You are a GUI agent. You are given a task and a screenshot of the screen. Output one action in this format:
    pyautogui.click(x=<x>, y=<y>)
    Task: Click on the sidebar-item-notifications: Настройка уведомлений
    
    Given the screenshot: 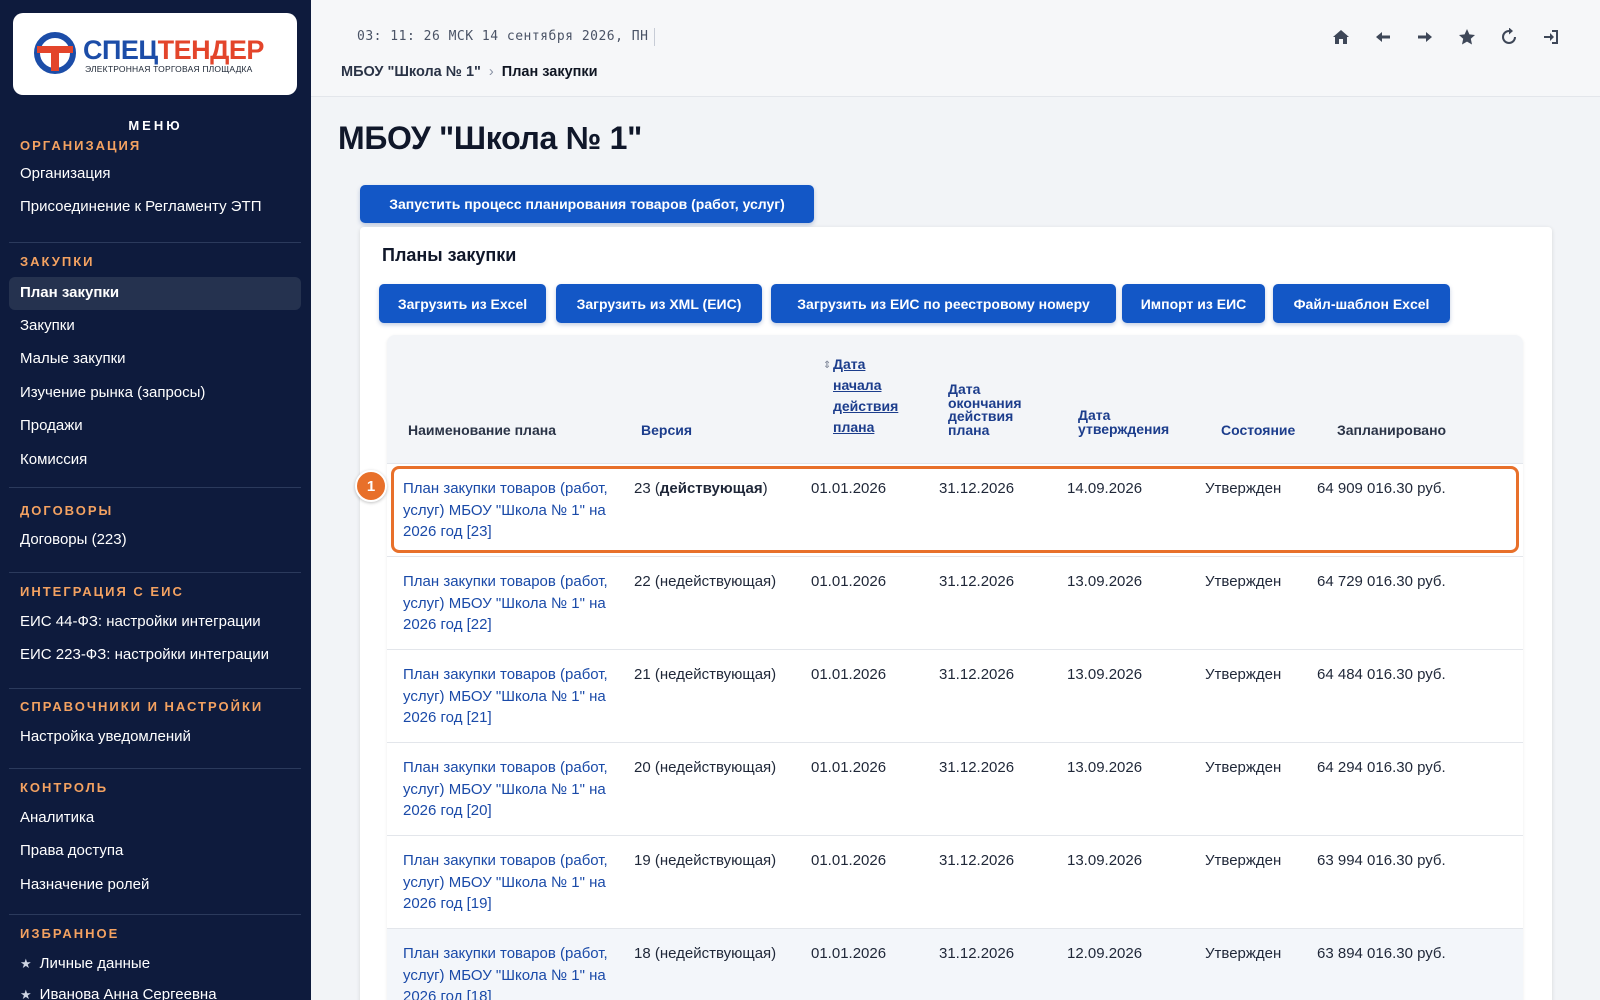 What is the action you would take?
    pyautogui.click(x=105, y=736)
    